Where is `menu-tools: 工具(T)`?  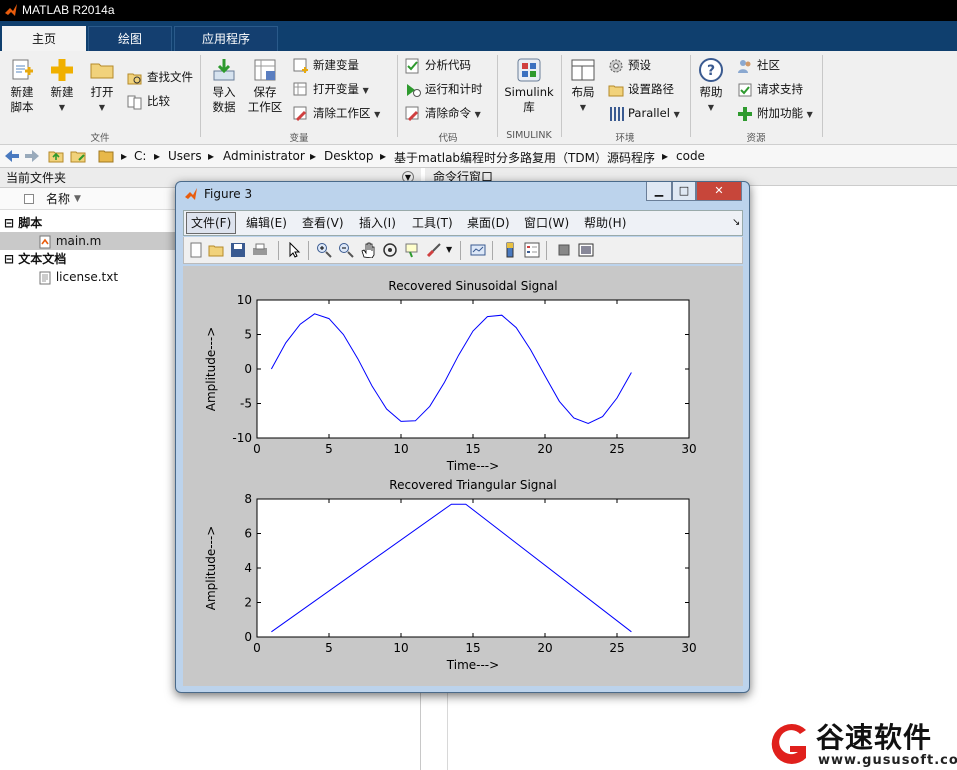
menu-tools: 工具(T) is located at coordinates (432, 223).